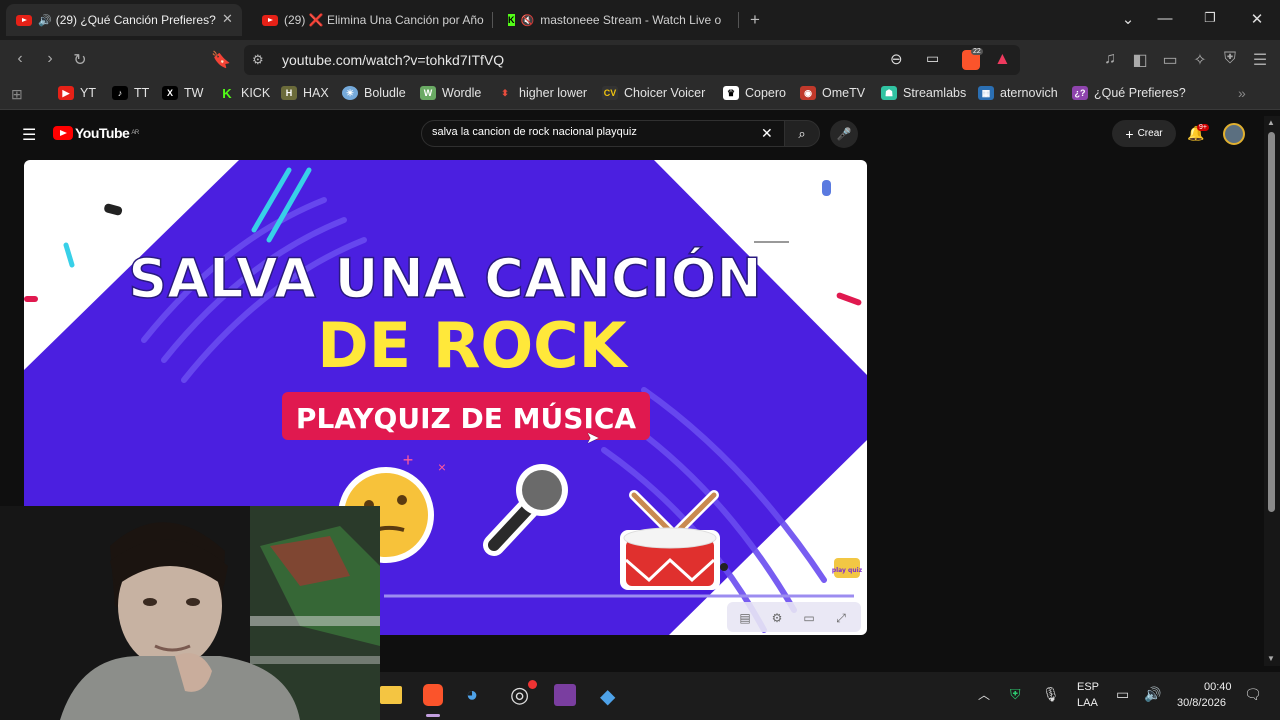 The height and width of the screenshot is (720, 1280). I want to click on shield-count-badge: 22, so click(977, 51).